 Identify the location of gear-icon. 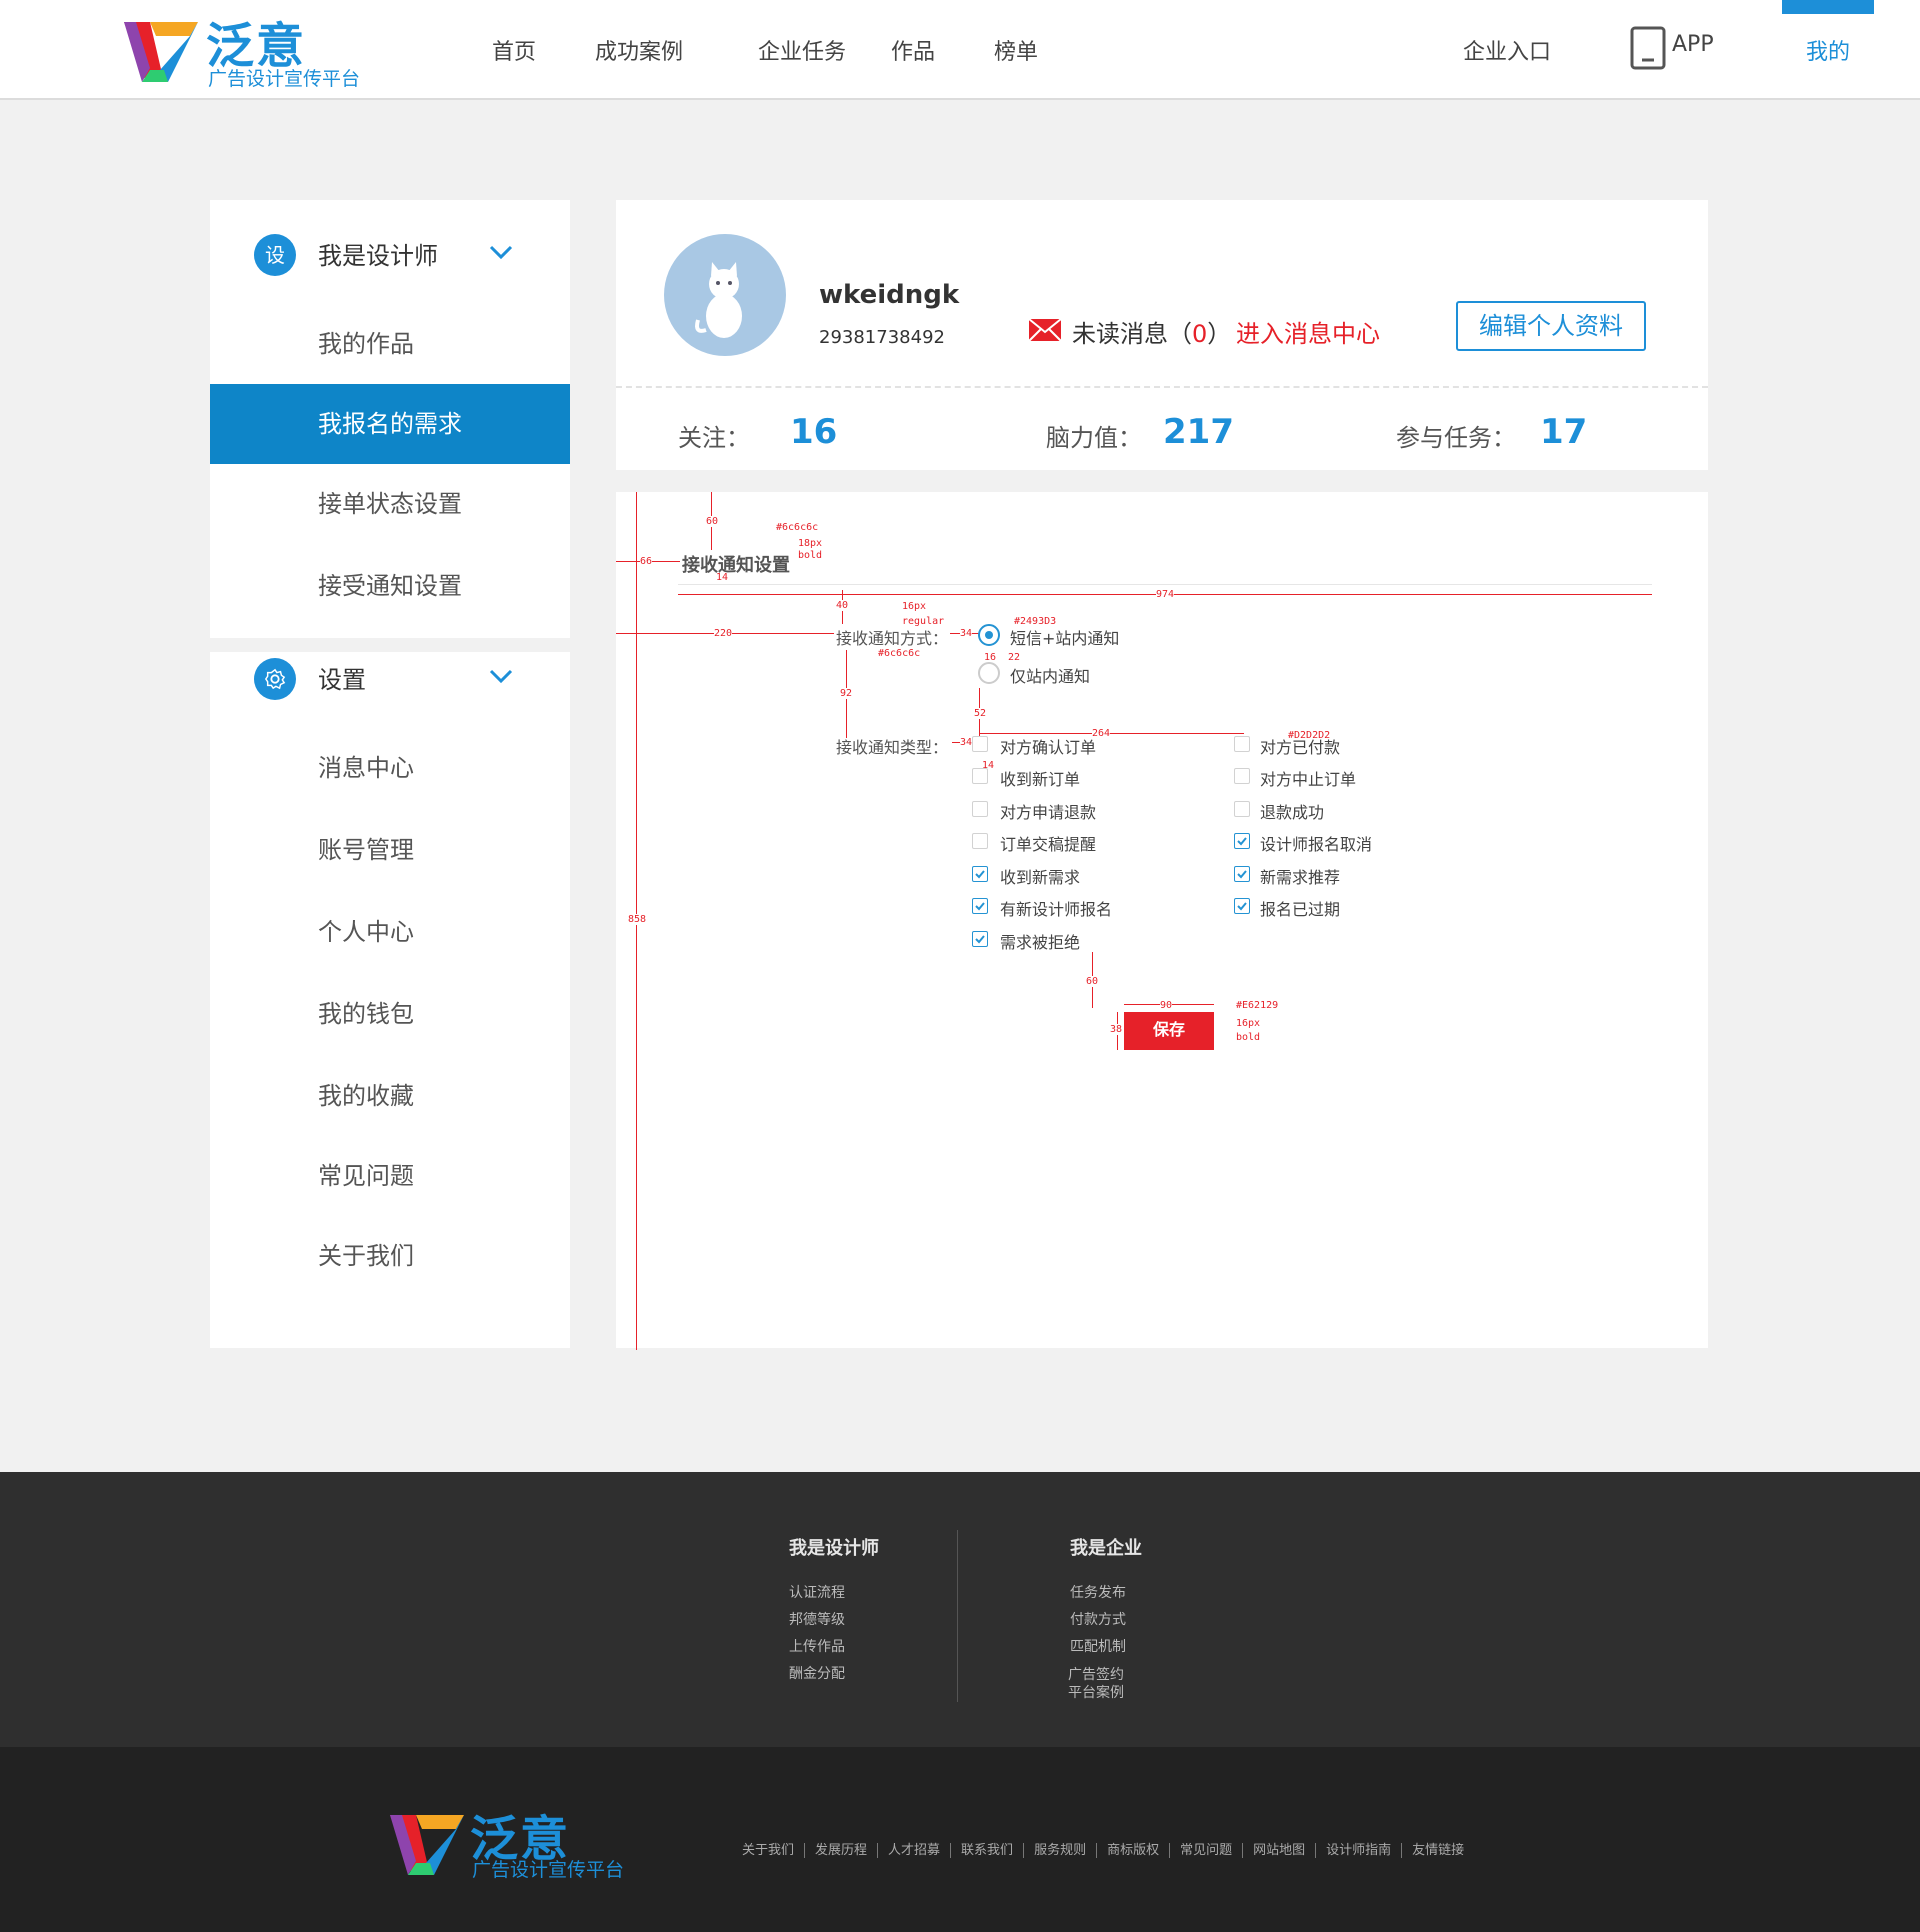
(275, 679).